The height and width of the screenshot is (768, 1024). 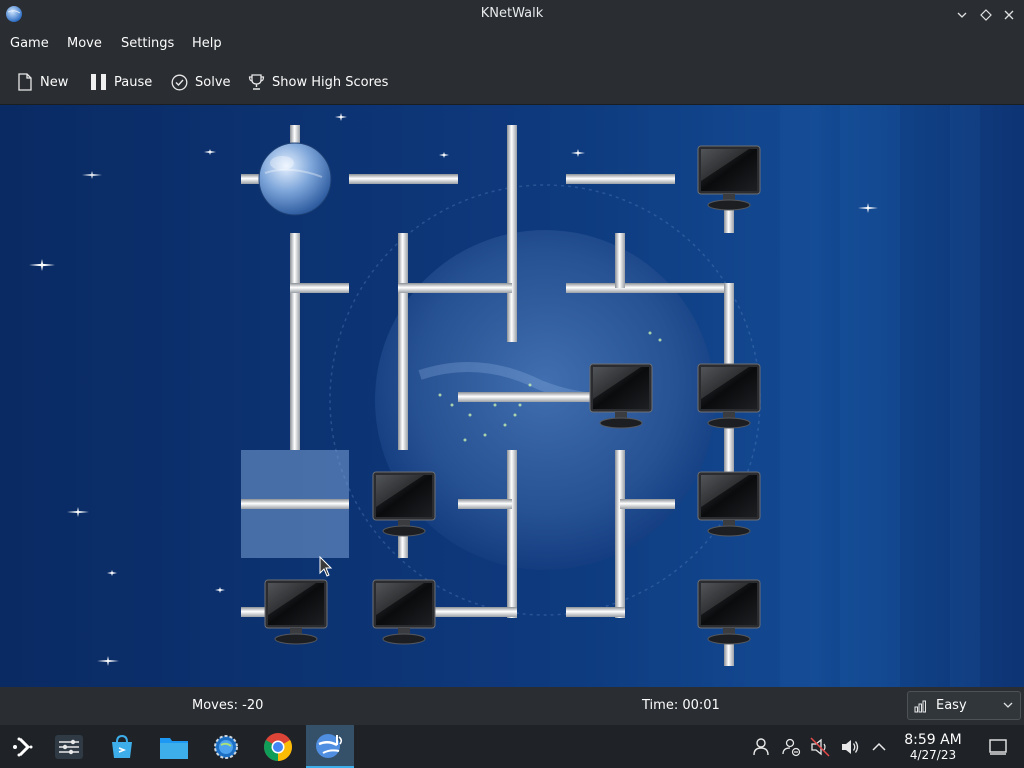 I want to click on menu-game: Game, so click(x=29, y=43).